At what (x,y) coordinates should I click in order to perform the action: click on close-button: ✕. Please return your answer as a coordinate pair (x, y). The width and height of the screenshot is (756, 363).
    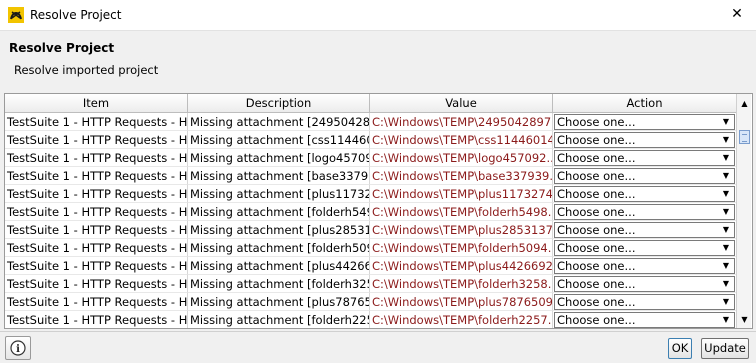
    Looking at the image, I should click on (737, 14).